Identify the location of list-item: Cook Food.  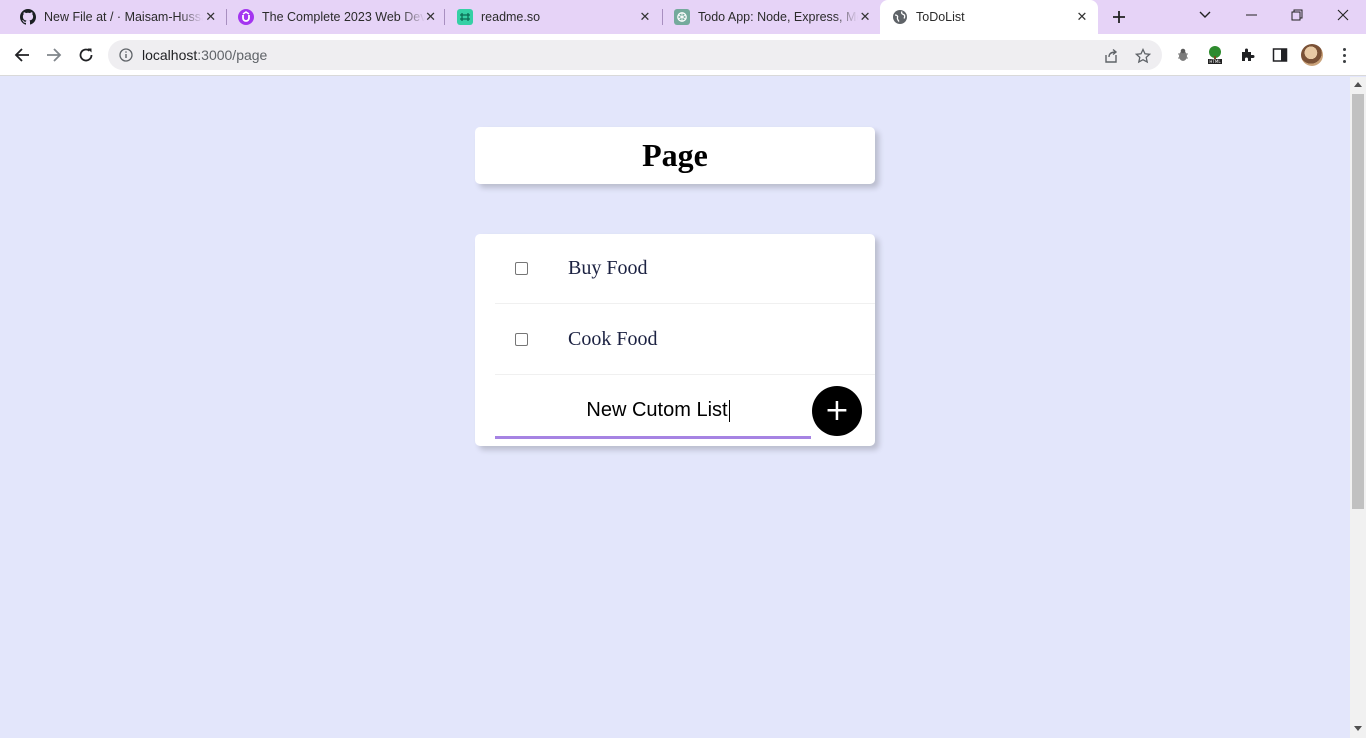
(685, 340).